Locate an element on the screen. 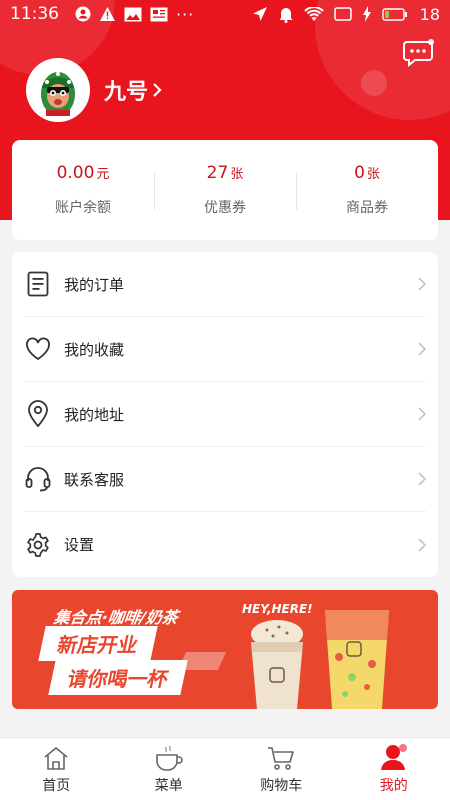 This screenshot has width=450, height=800. tab-mine: 我的 is located at coordinates (394, 769).